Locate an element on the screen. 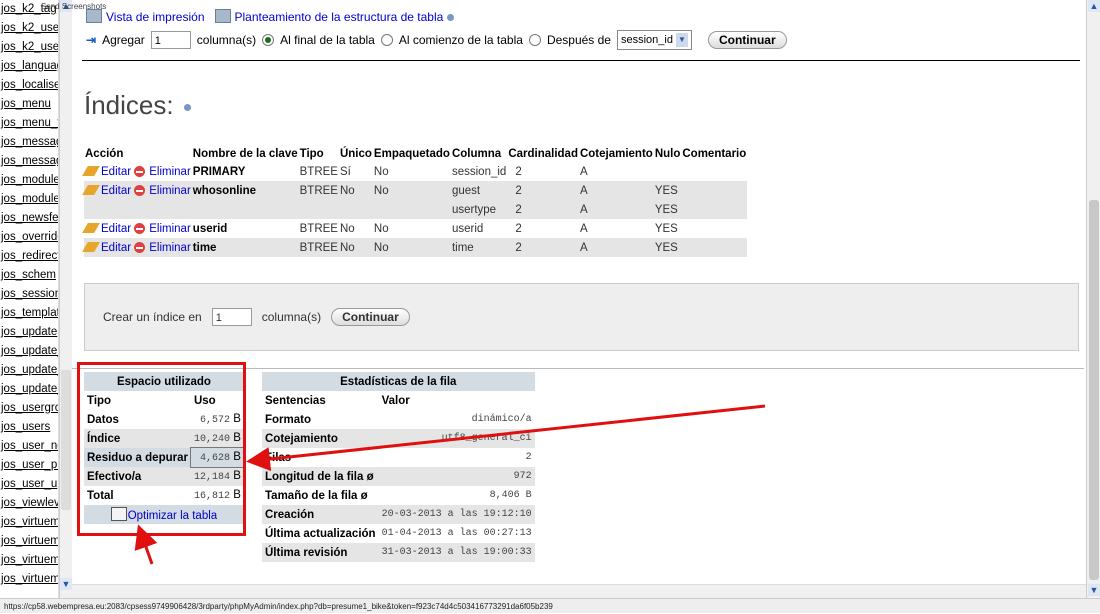 This screenshot has height=614, width=1100. sidebar-item-table: jos_user_pi is located at coordinates (29, 465).